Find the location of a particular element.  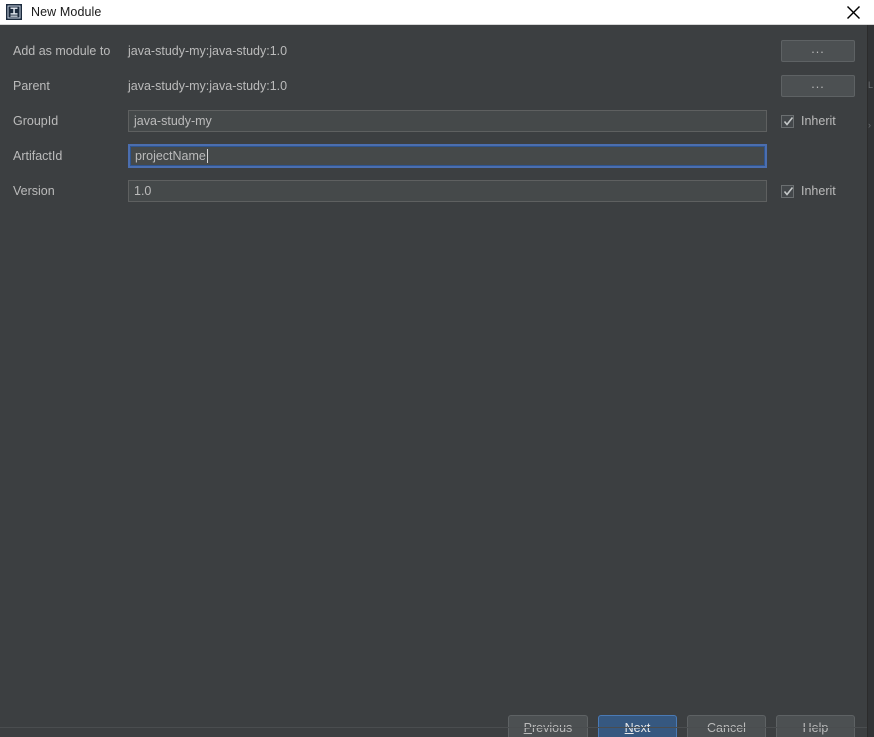

inherit-group-id-checkbox is located at coordinates (787, 121).